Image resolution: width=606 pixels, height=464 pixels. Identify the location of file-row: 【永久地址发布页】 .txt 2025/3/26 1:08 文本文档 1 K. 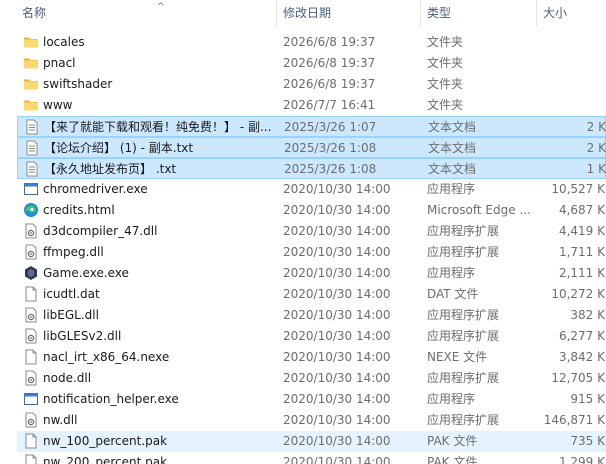
(311, 168).